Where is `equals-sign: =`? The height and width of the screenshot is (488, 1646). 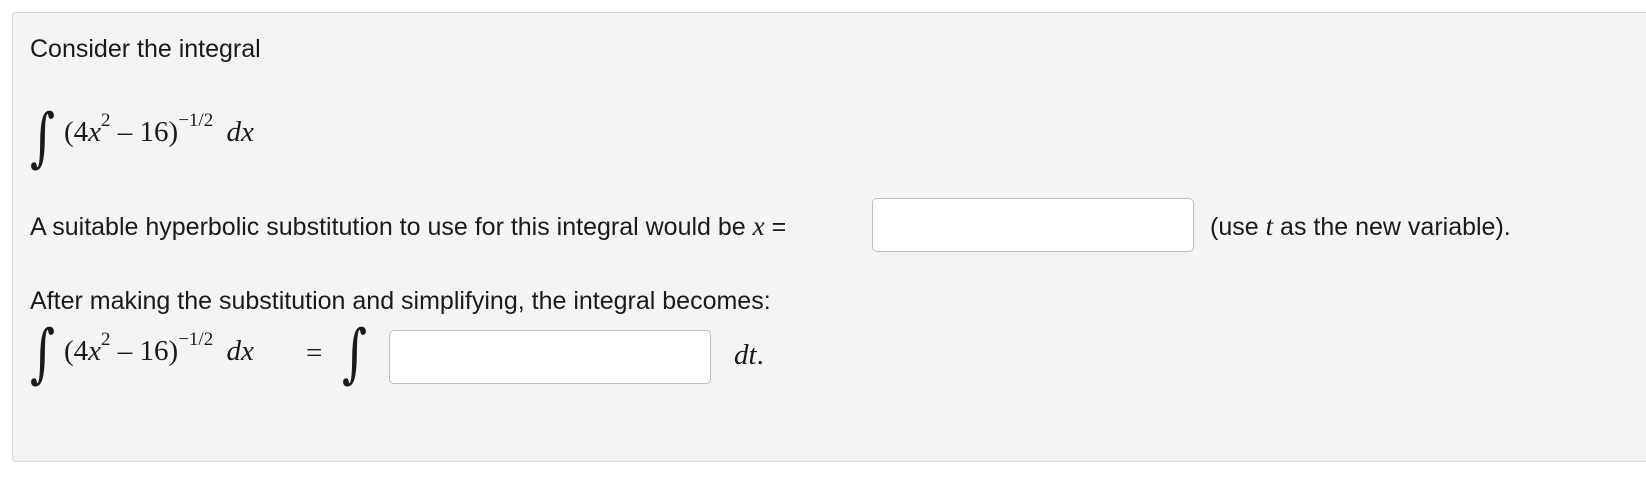 equals-sign: = is located at coordinates (314, 353).